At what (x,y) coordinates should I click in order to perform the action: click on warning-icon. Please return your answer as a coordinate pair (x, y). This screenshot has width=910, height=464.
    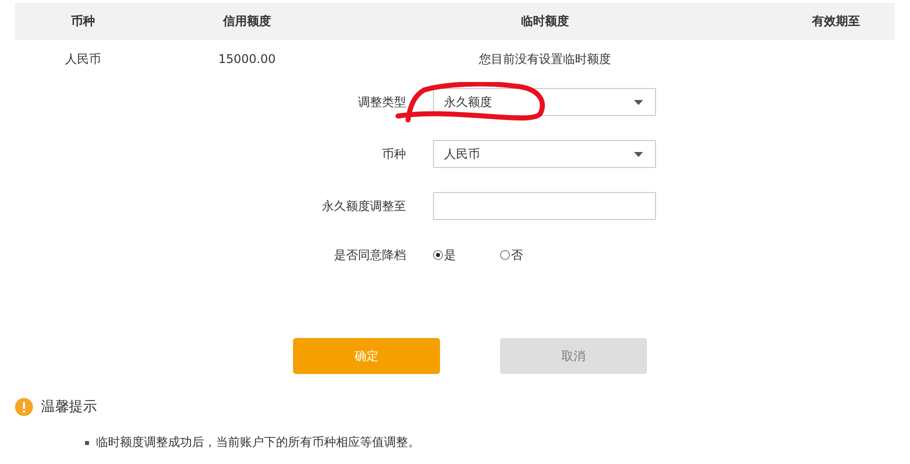
    Looking at the image, I should click on (24, 407).